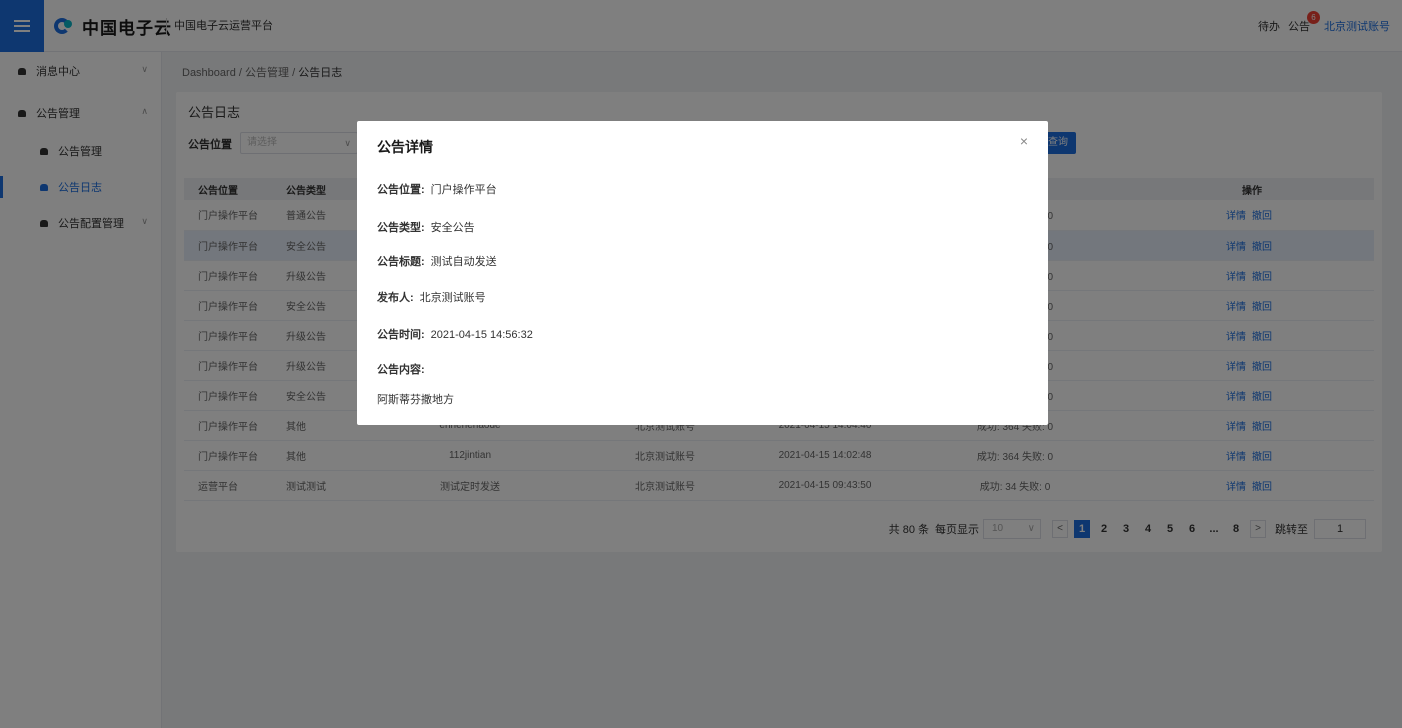  Describe the element at coordinates (463, 262) in the screenshot. I see `detail-value: 测试自动发送` at that location.